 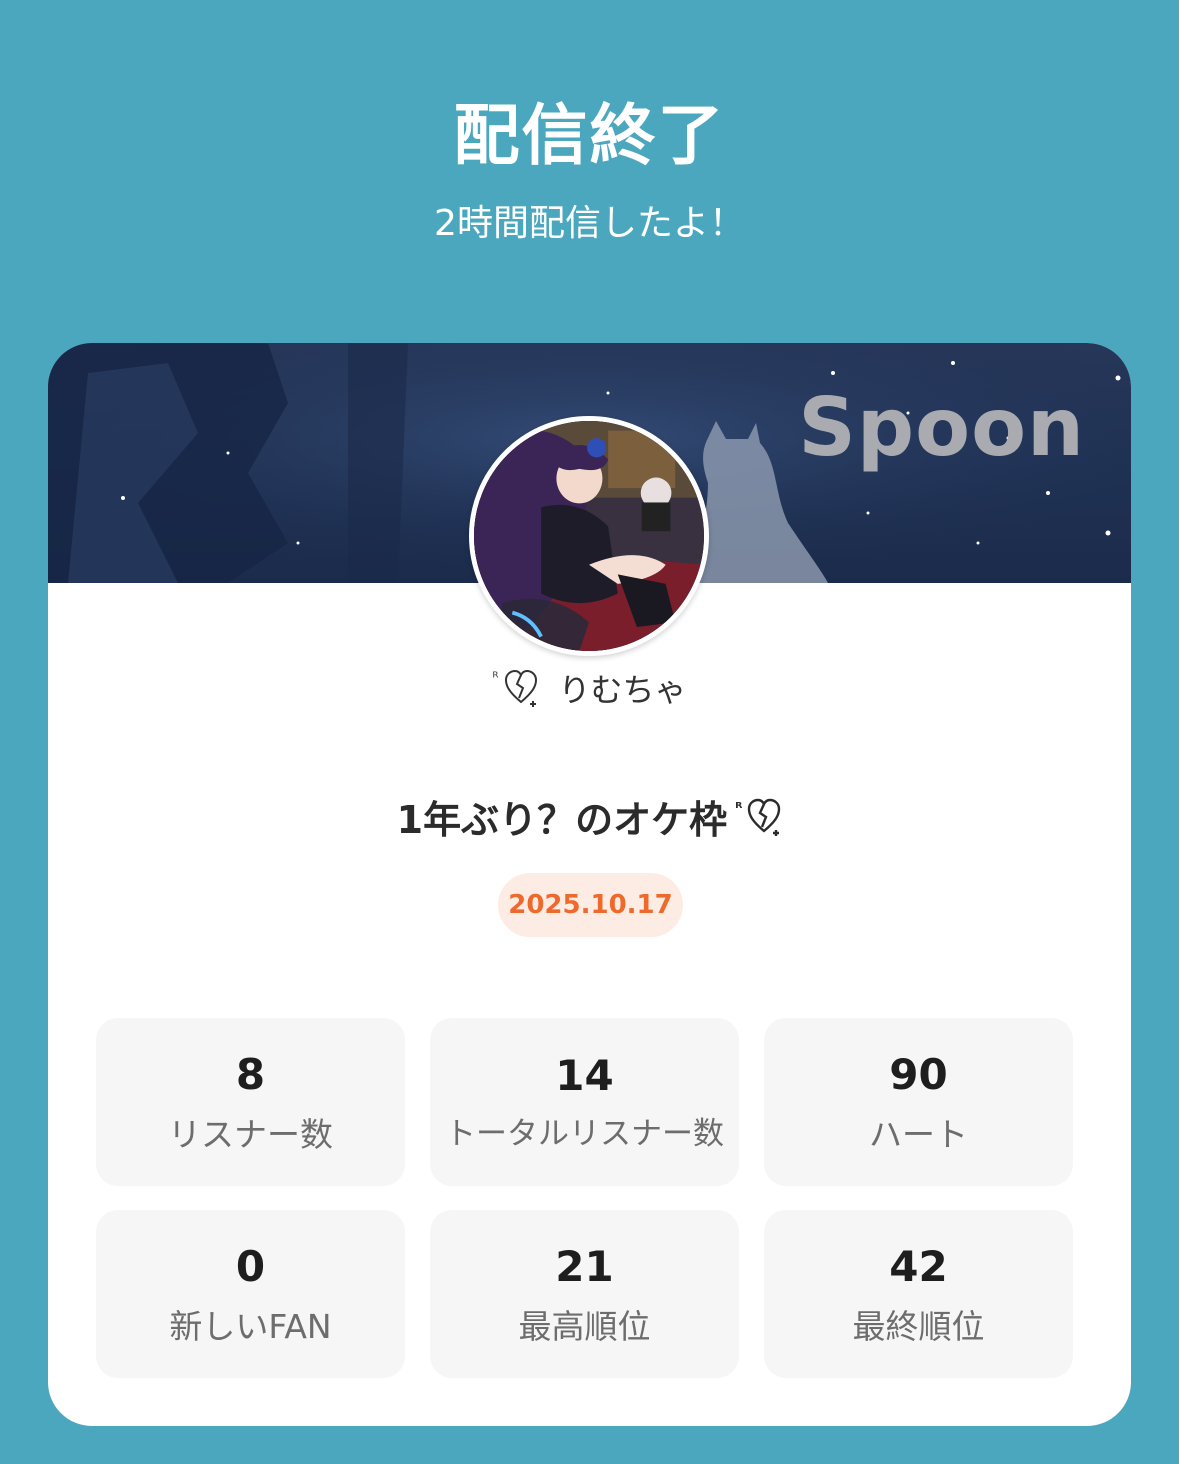 I want to click on duration-subtitle: 2時間配信したよ！, so click(x=589, y=223).